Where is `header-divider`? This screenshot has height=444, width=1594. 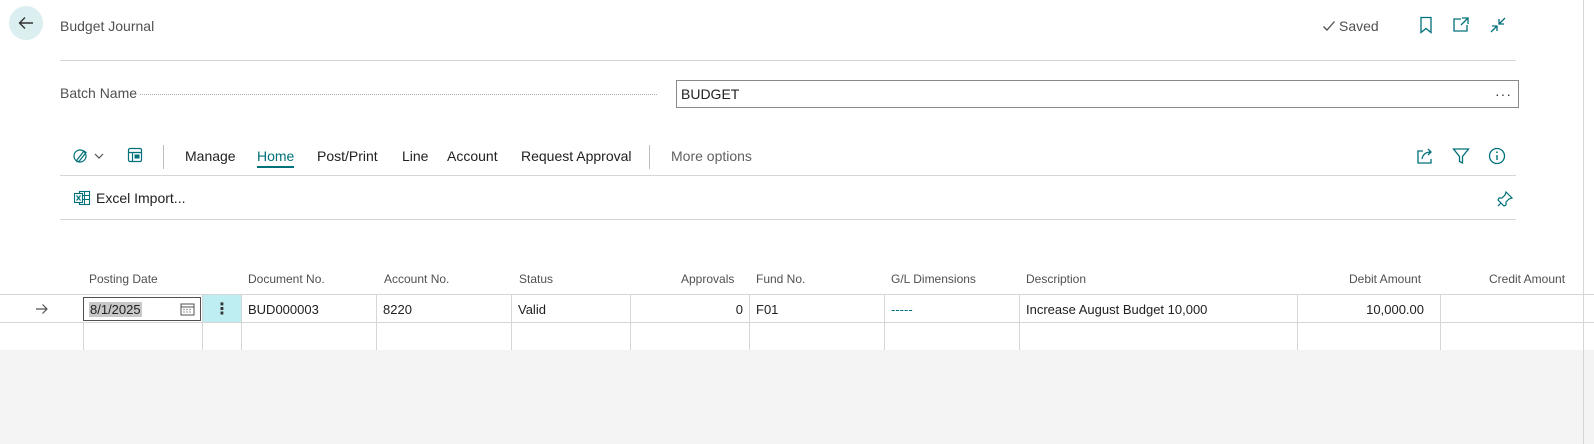
header-divider is located at coordinates (788, 60).